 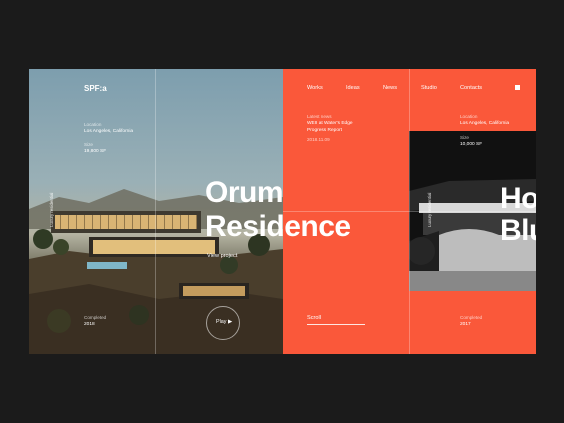 What do you see at coordinates (464, 137) in the screenshot?
I see `next-size-label: Size` at bounding box center [464, 137].